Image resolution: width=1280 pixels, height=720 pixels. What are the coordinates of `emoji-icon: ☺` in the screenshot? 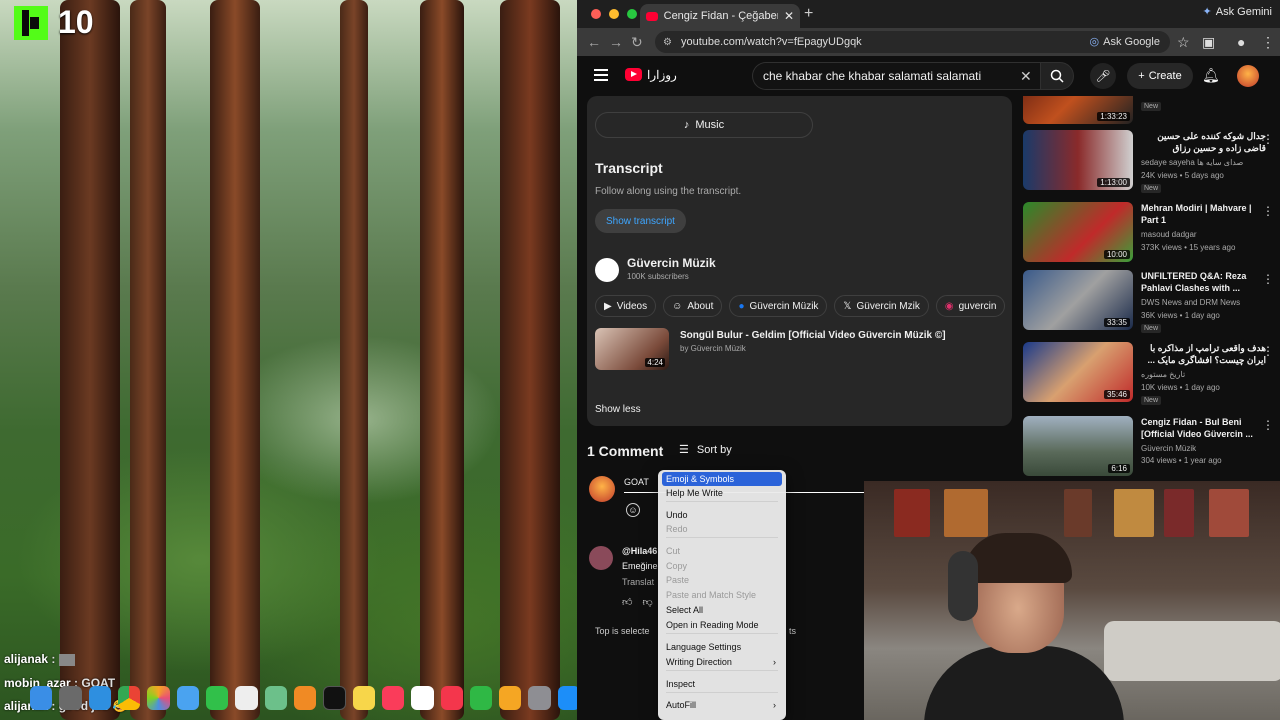 It's located at (633, 510).